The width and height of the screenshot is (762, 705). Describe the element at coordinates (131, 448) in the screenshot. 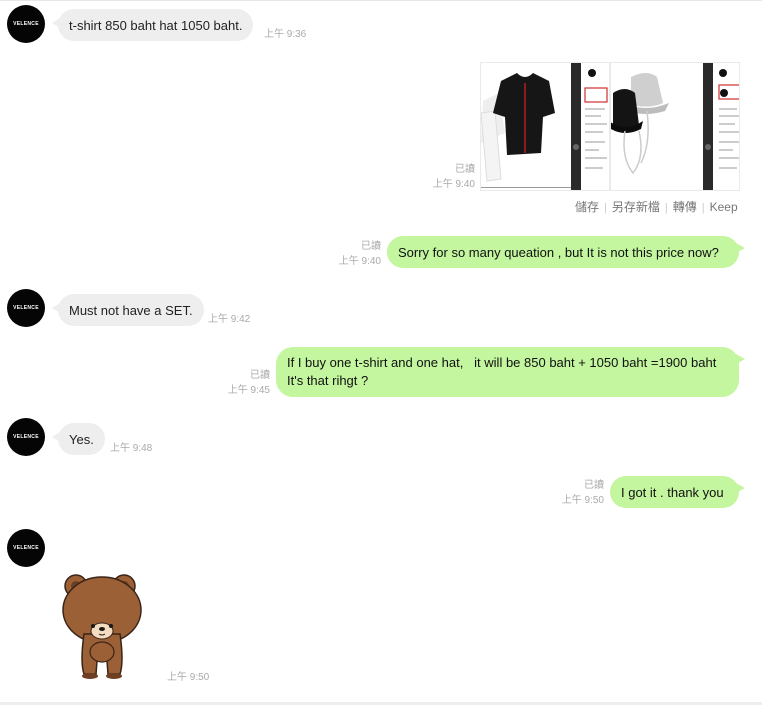

I see `message-time: 上午 9:48` at that location.